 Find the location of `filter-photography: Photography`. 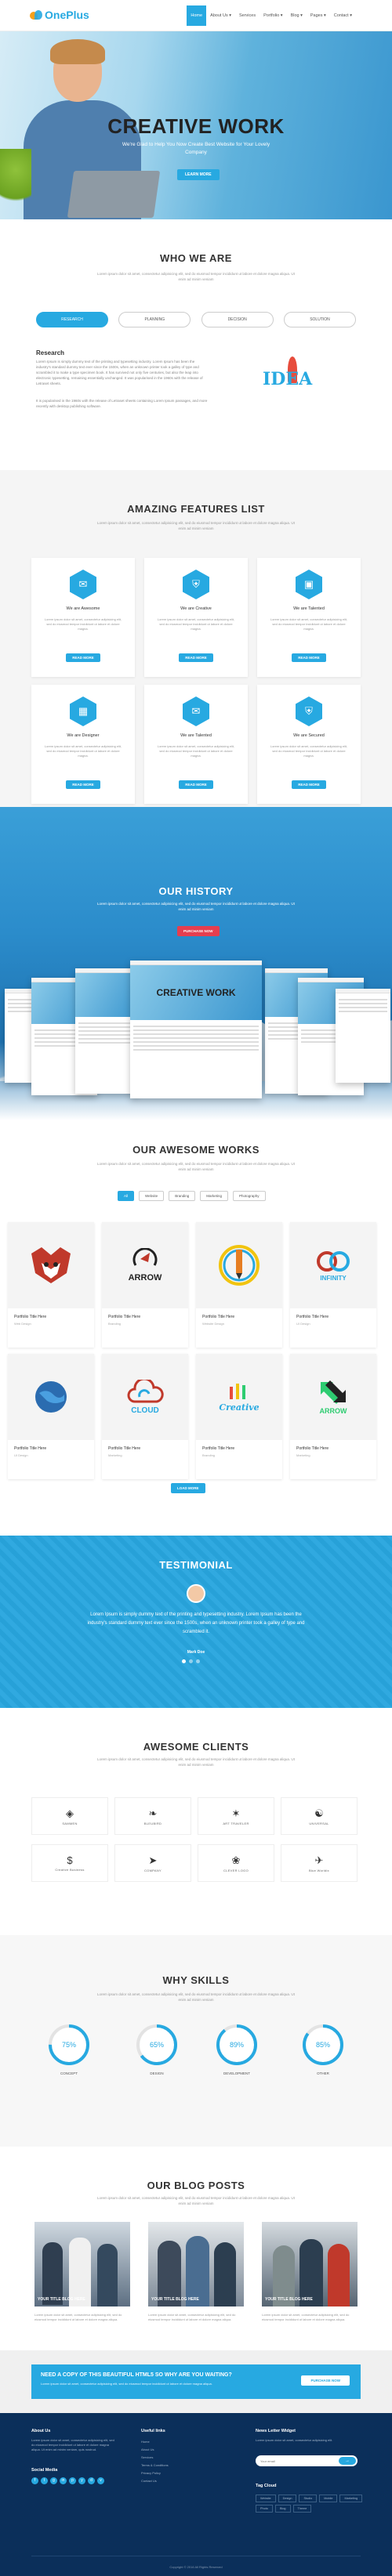

filter-photography: Photography is located at coordinates (249, 1196).